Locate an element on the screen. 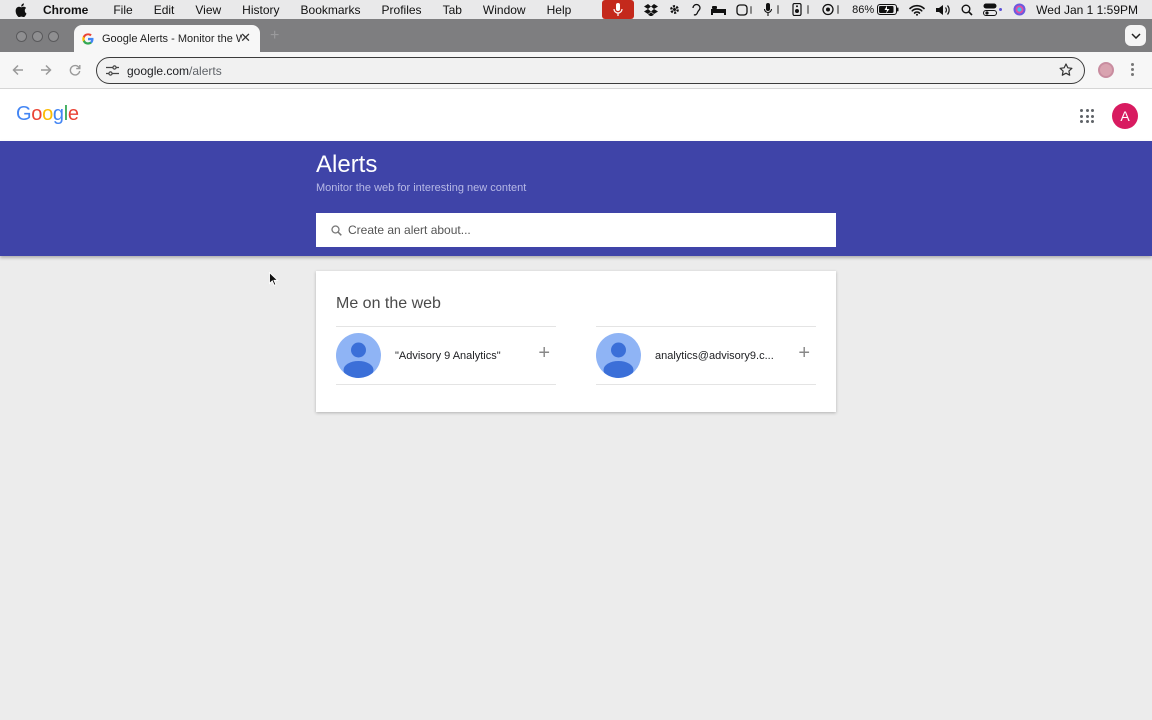 This screenshot has width=1152, height=720. create-alert-box is located at coordinates (576, 230).